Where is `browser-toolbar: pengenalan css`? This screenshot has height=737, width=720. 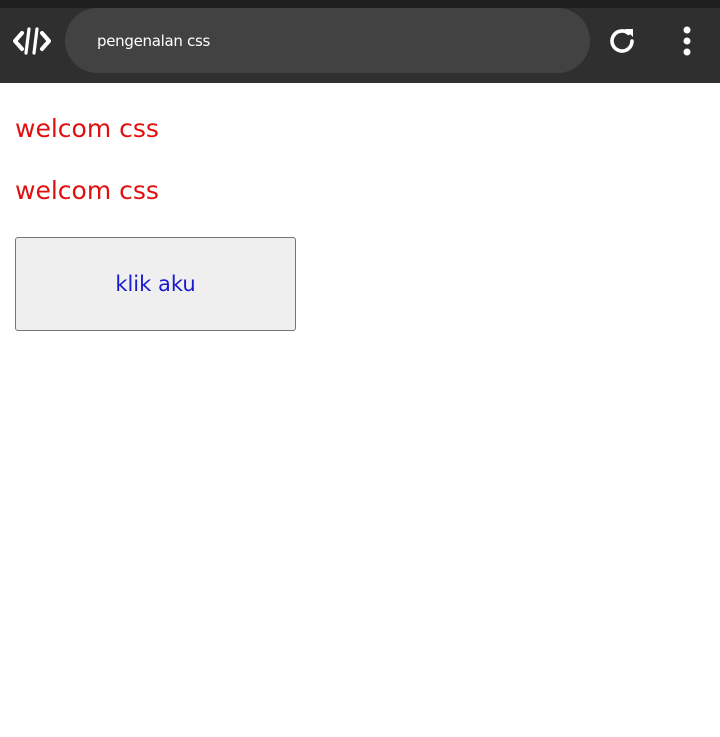 browser-toolbar: pengenalan css is located at coordinates (360, 41).